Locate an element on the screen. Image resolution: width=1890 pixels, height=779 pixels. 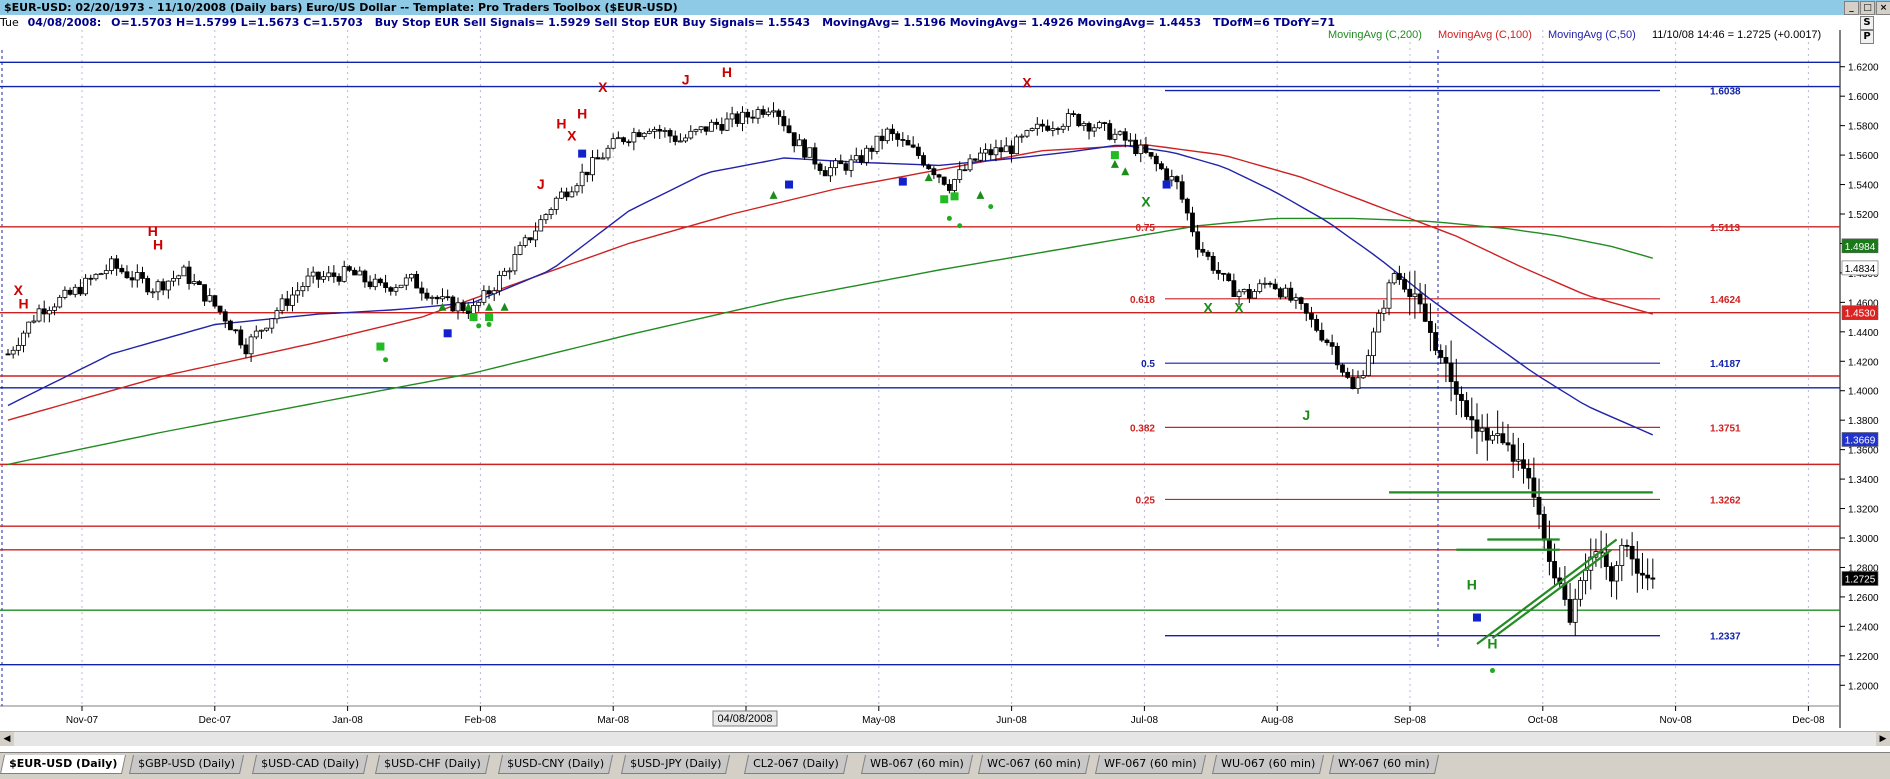
scroll-left-icon: ◀ is located at coordinates (7, 739).